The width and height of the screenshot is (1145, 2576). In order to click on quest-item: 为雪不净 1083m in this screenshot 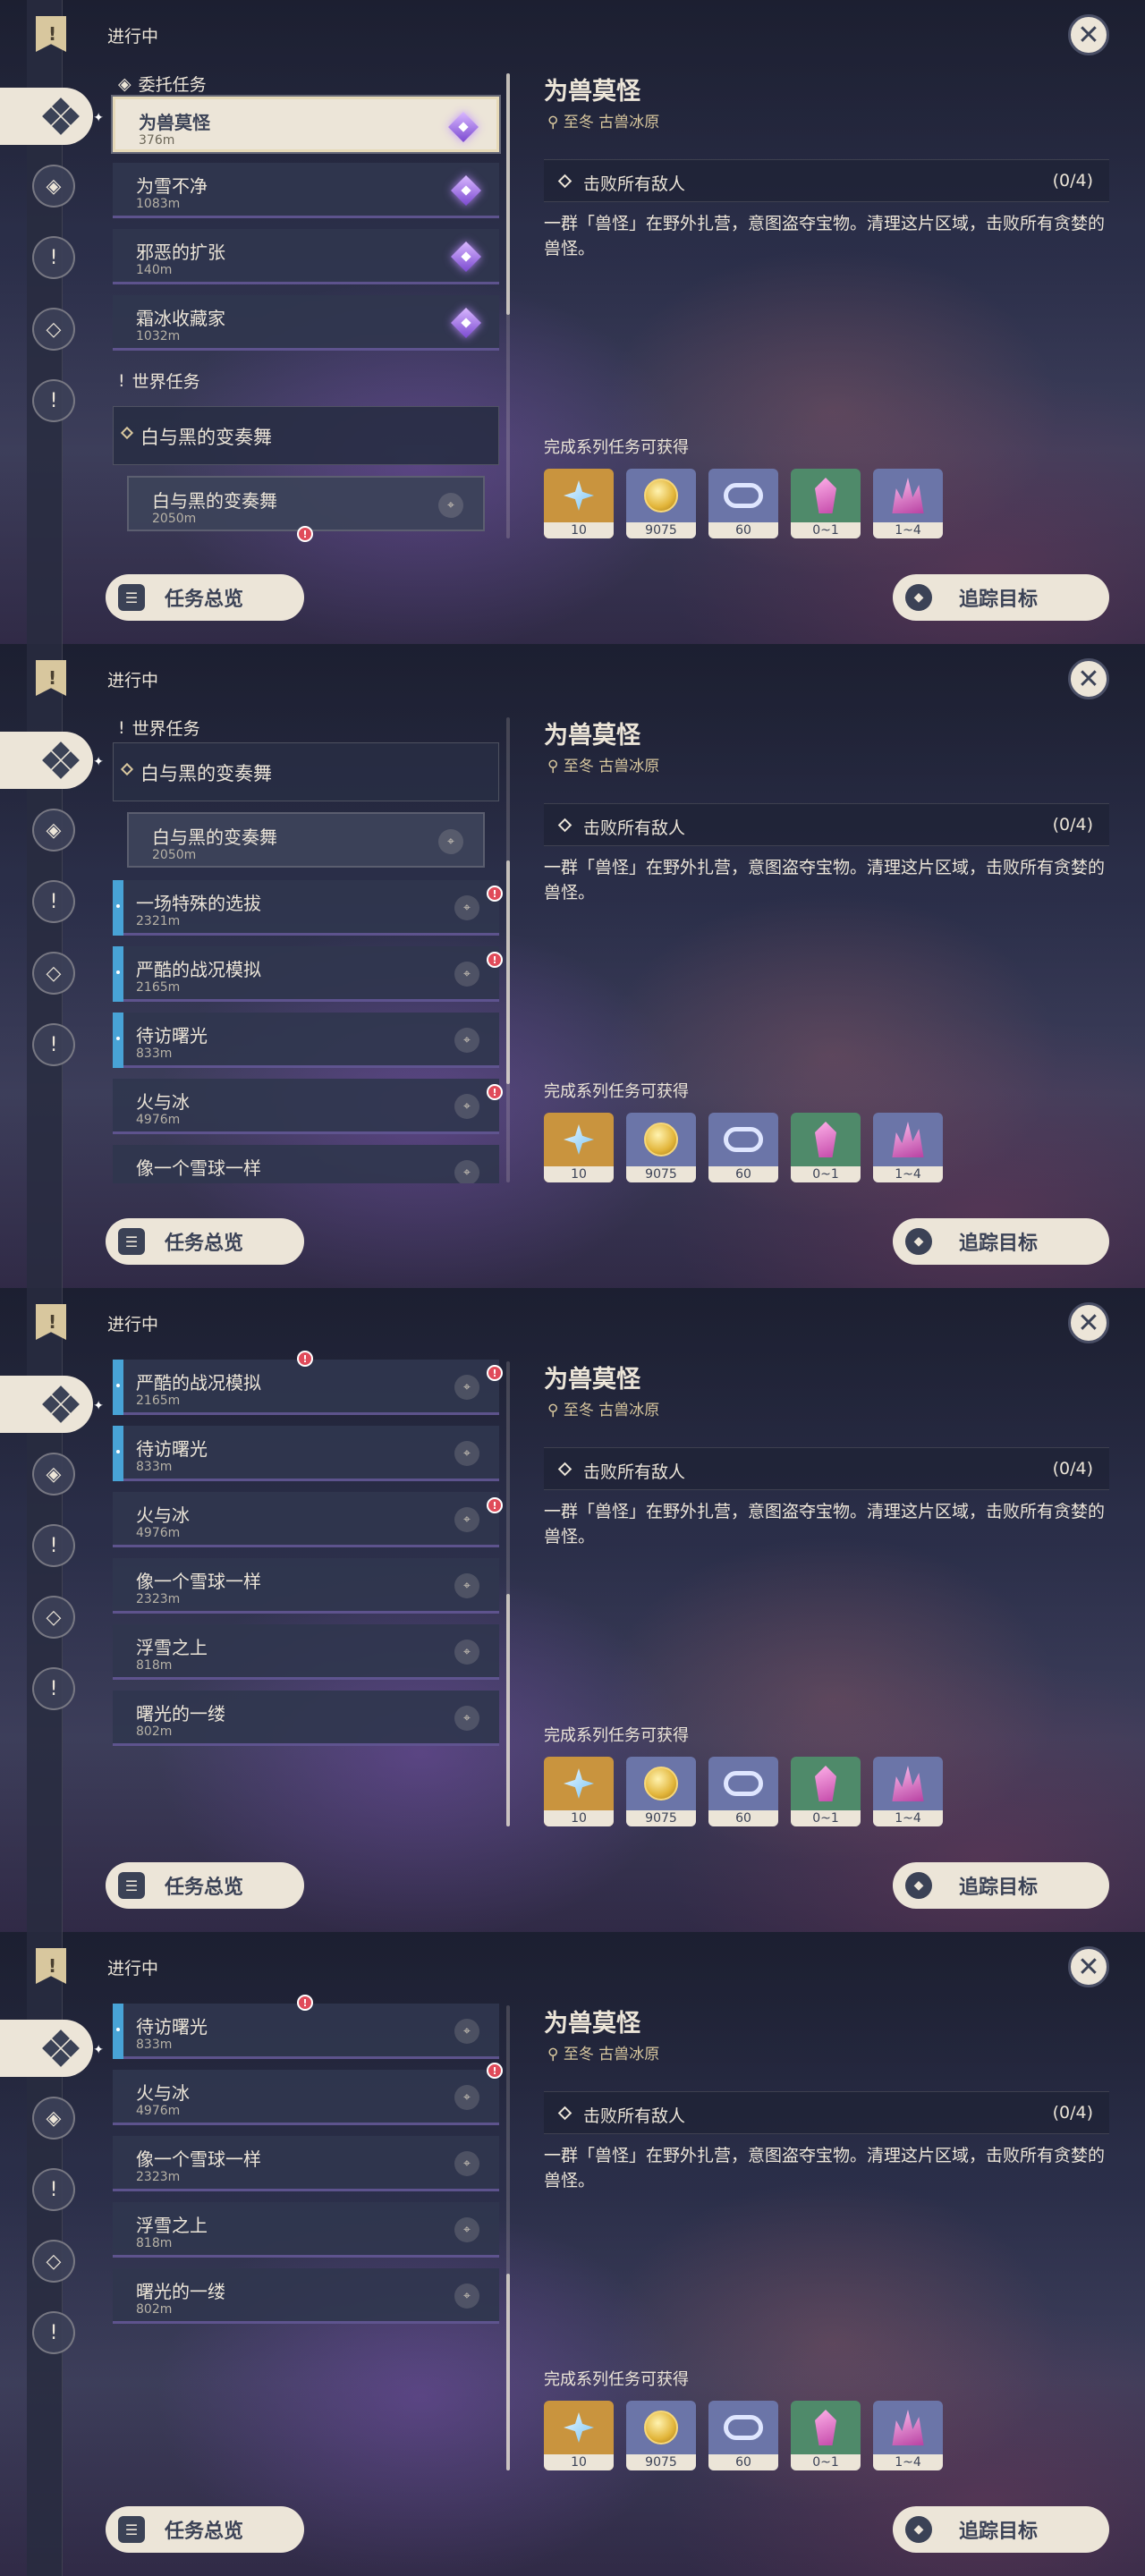, I will do `click(306, 190)`.